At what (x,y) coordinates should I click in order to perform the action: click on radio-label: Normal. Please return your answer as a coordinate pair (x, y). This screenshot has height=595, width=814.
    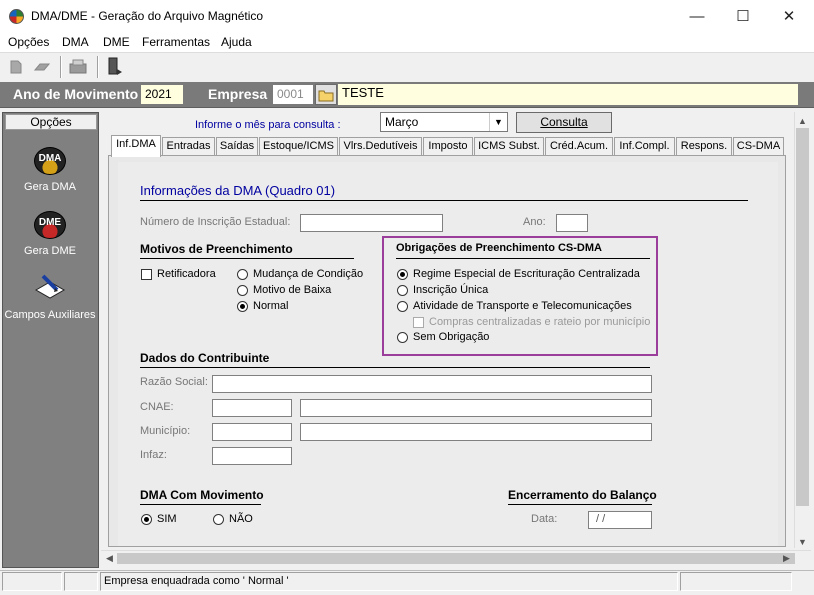
    Looking at the image, I should click on (271, 306).